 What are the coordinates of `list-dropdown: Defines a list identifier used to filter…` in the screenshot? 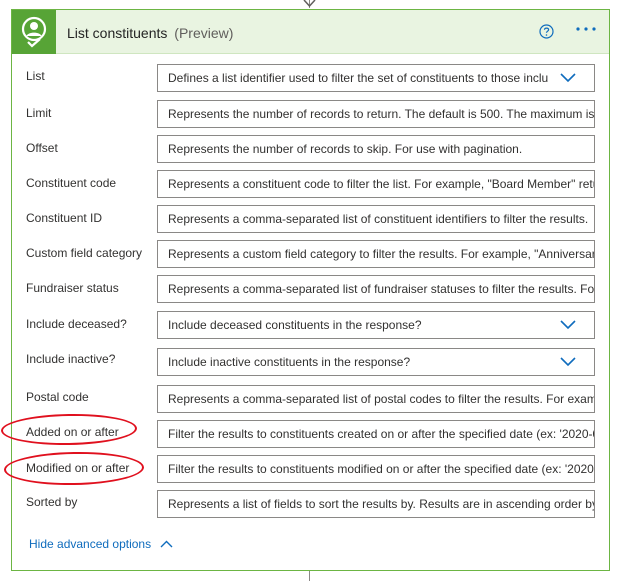 It's located at (376, 78).